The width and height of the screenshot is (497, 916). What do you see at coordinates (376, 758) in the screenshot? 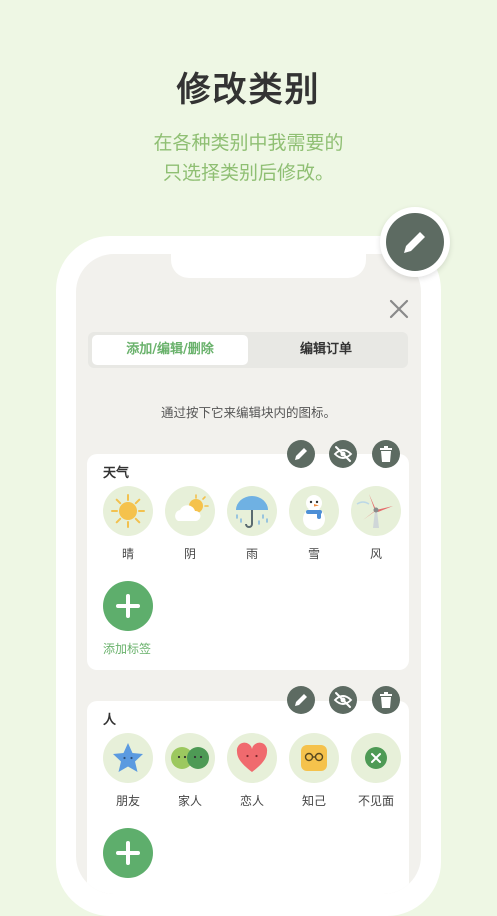
I see `x-circle-icon` at bounding box center [376, 758].